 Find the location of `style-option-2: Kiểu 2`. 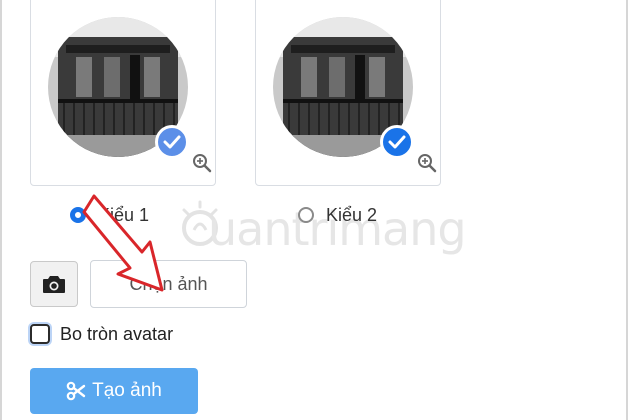

style-option-2: Kiểu 2 is located at coordinates (337, 215).